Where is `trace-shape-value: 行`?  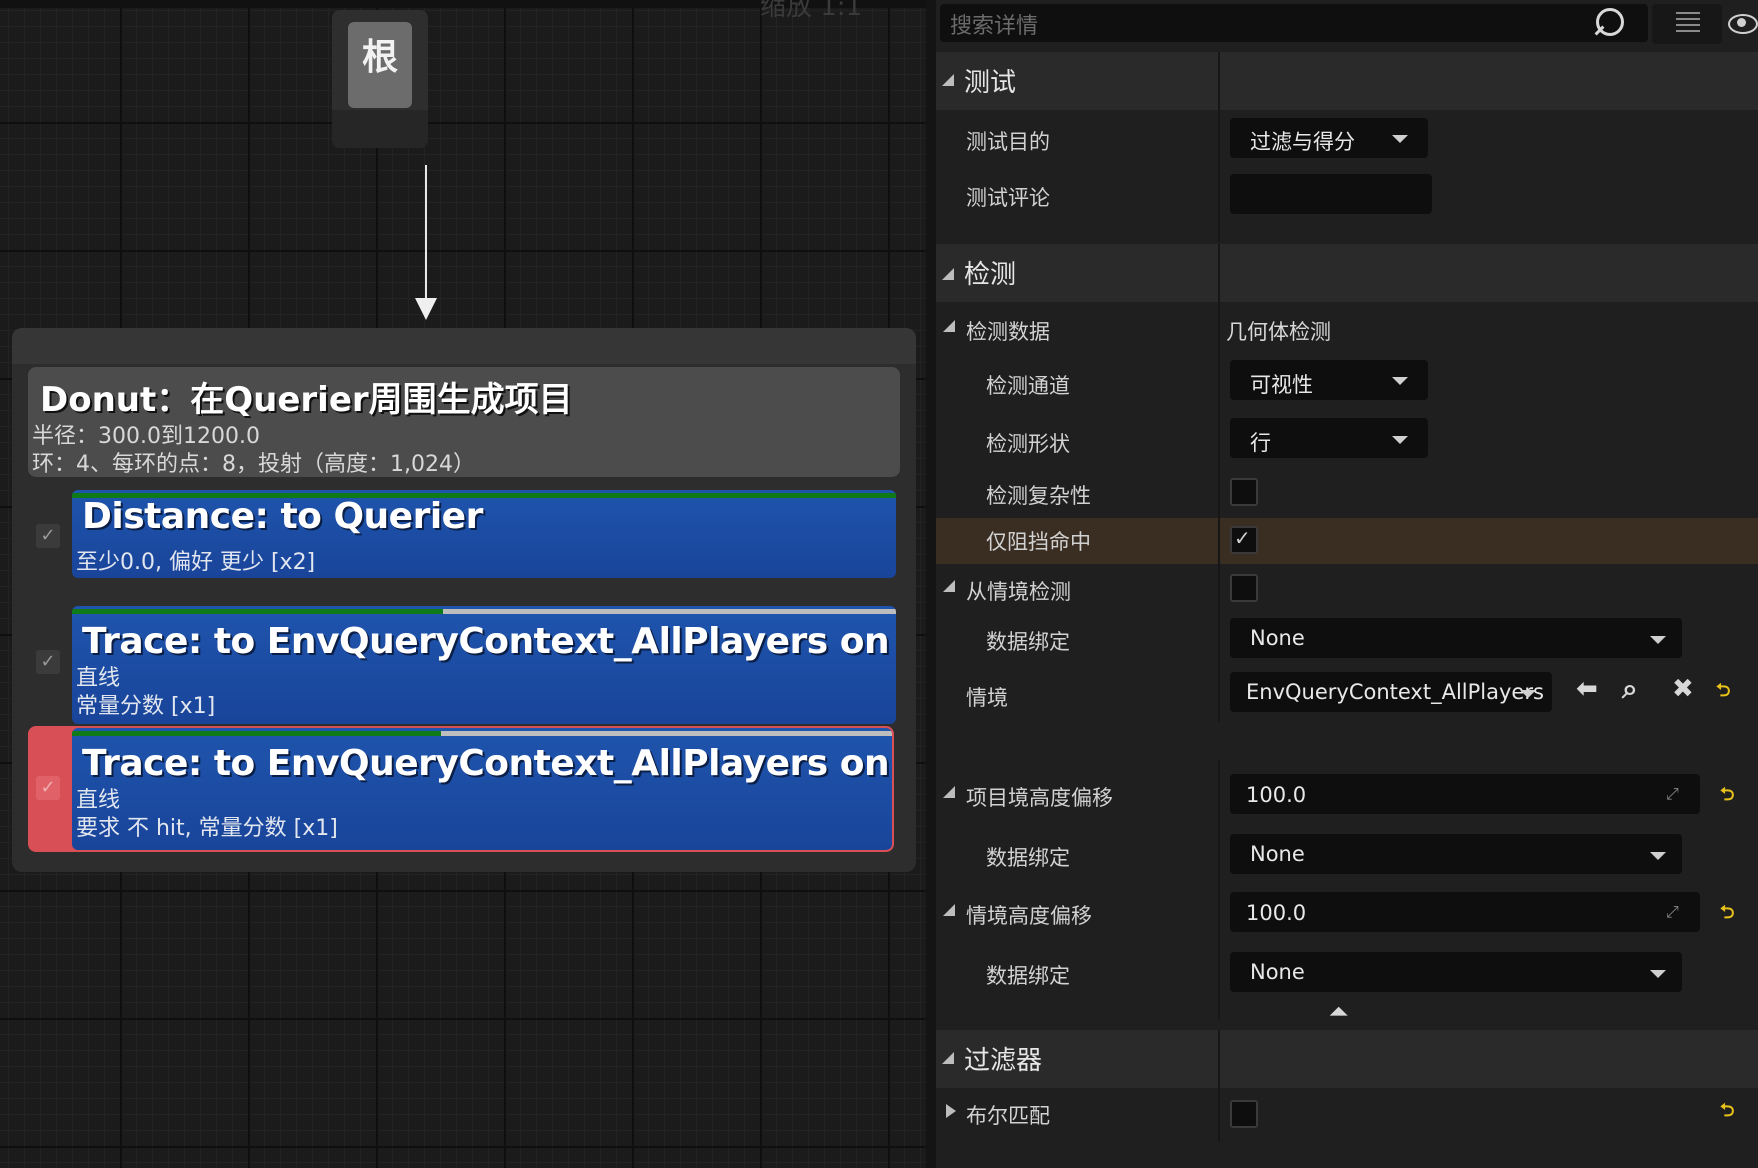
trace-shape-value: 行 is located at coordinates (1260, 443).